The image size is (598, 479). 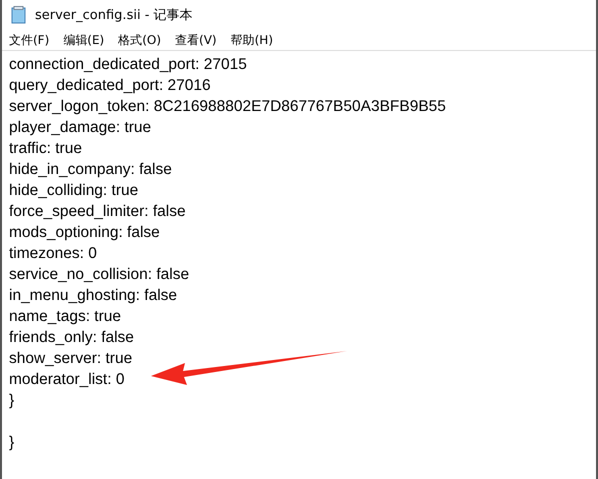 What do you see at coordinates (66, 379) in the screenshot?
I see `text-line: moderator_list: 0` at bounding box center [66, 379].